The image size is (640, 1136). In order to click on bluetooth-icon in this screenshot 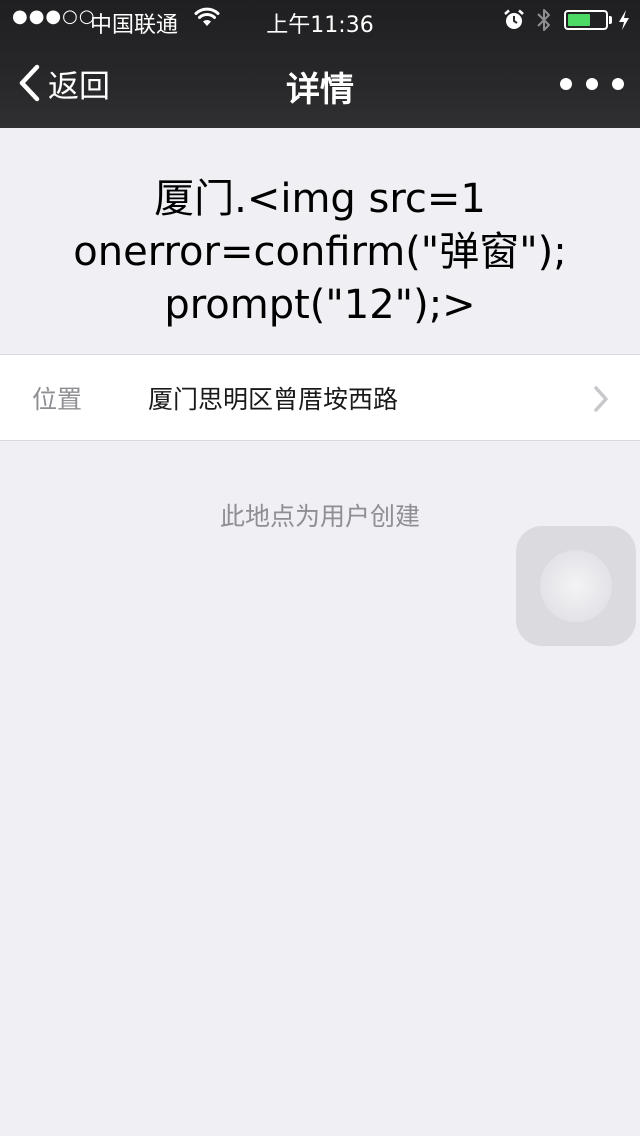, I will do `click(543, 20)`.